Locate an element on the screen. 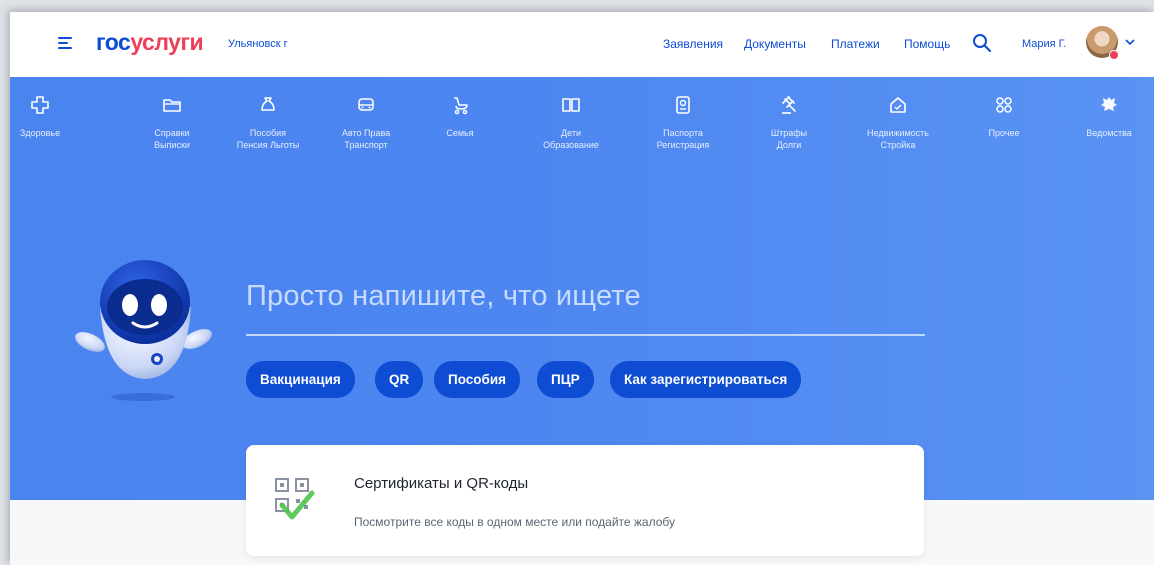 The image size is (1154, 565). search-underline is located at coordinates (585, 335).